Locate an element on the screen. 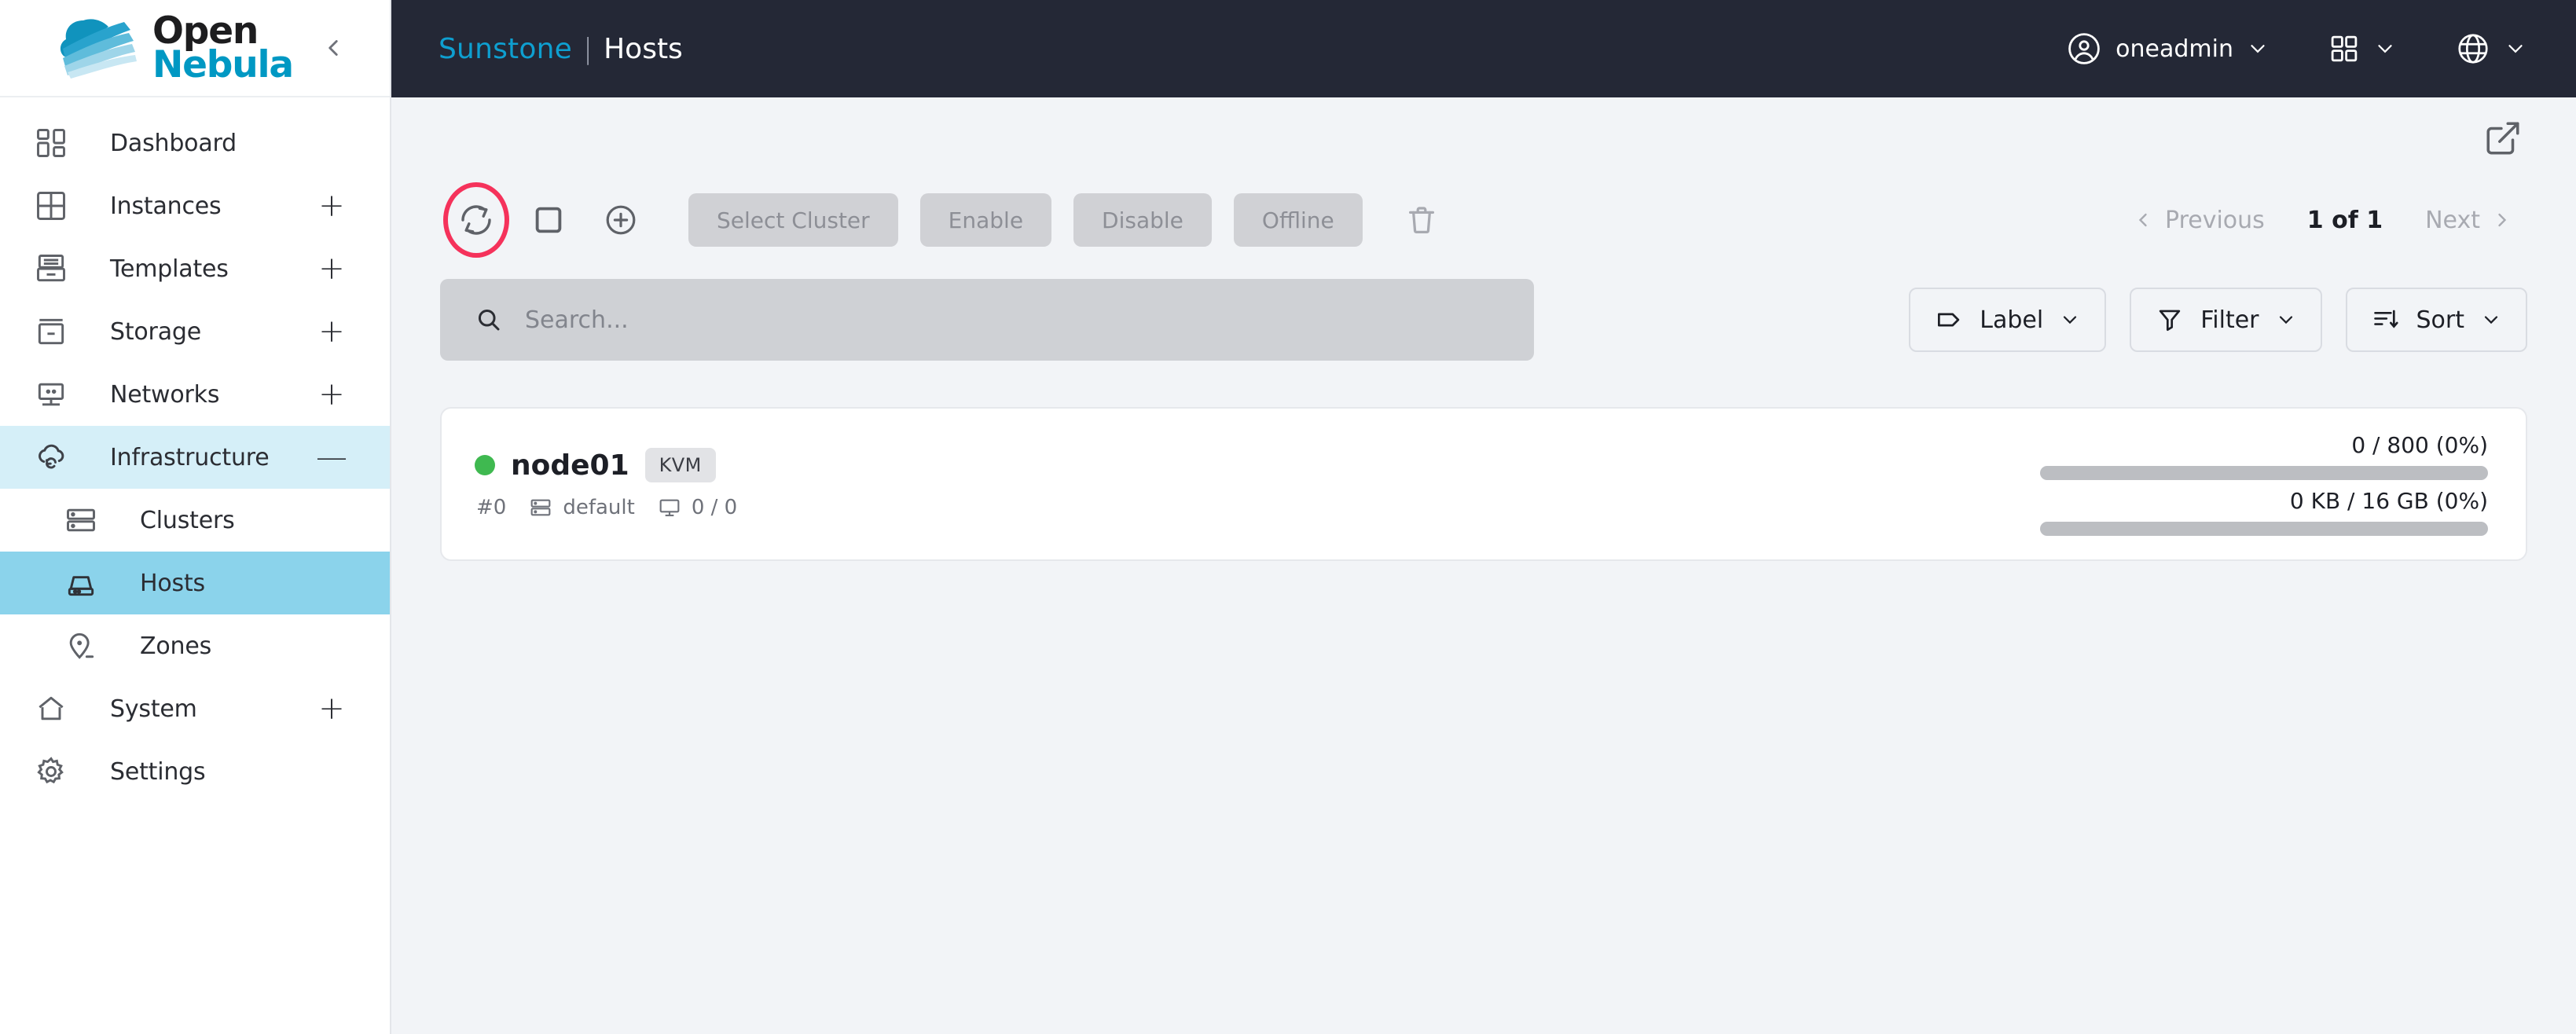  user-menu-button: oneadmin is located at coordinates (2167, 49).